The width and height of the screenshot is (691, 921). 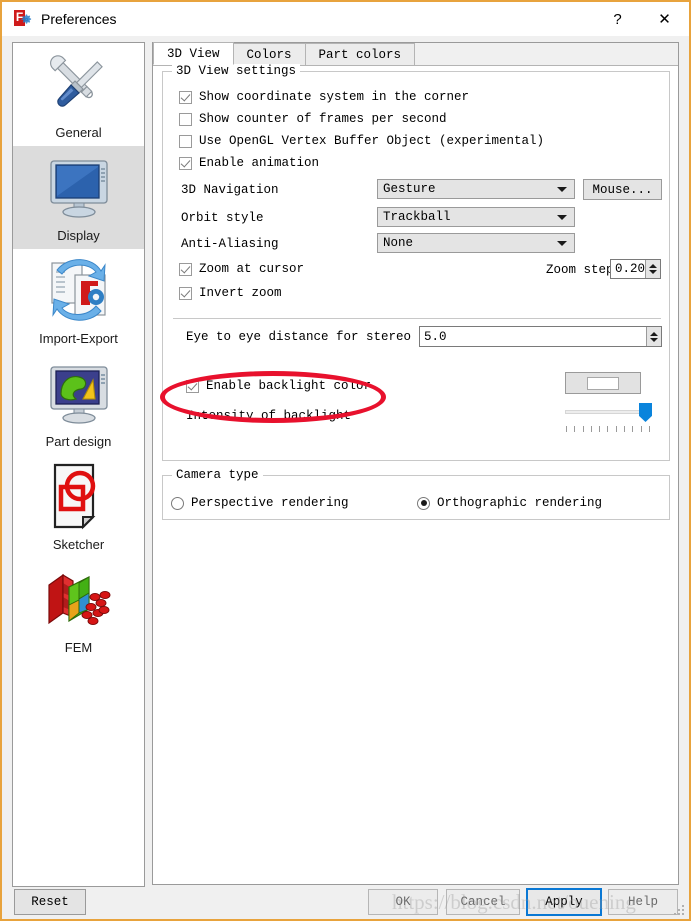 What do you see at coordinates (476, 243) in the screenshot?
I see `combobox-anti-aliasing: None` at bounding box center [476, 243].